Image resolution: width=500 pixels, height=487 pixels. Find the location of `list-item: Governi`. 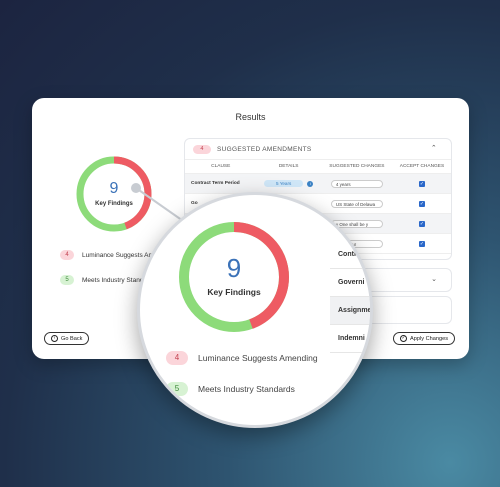

list-item: Governi is located at coordinates (350, 283).